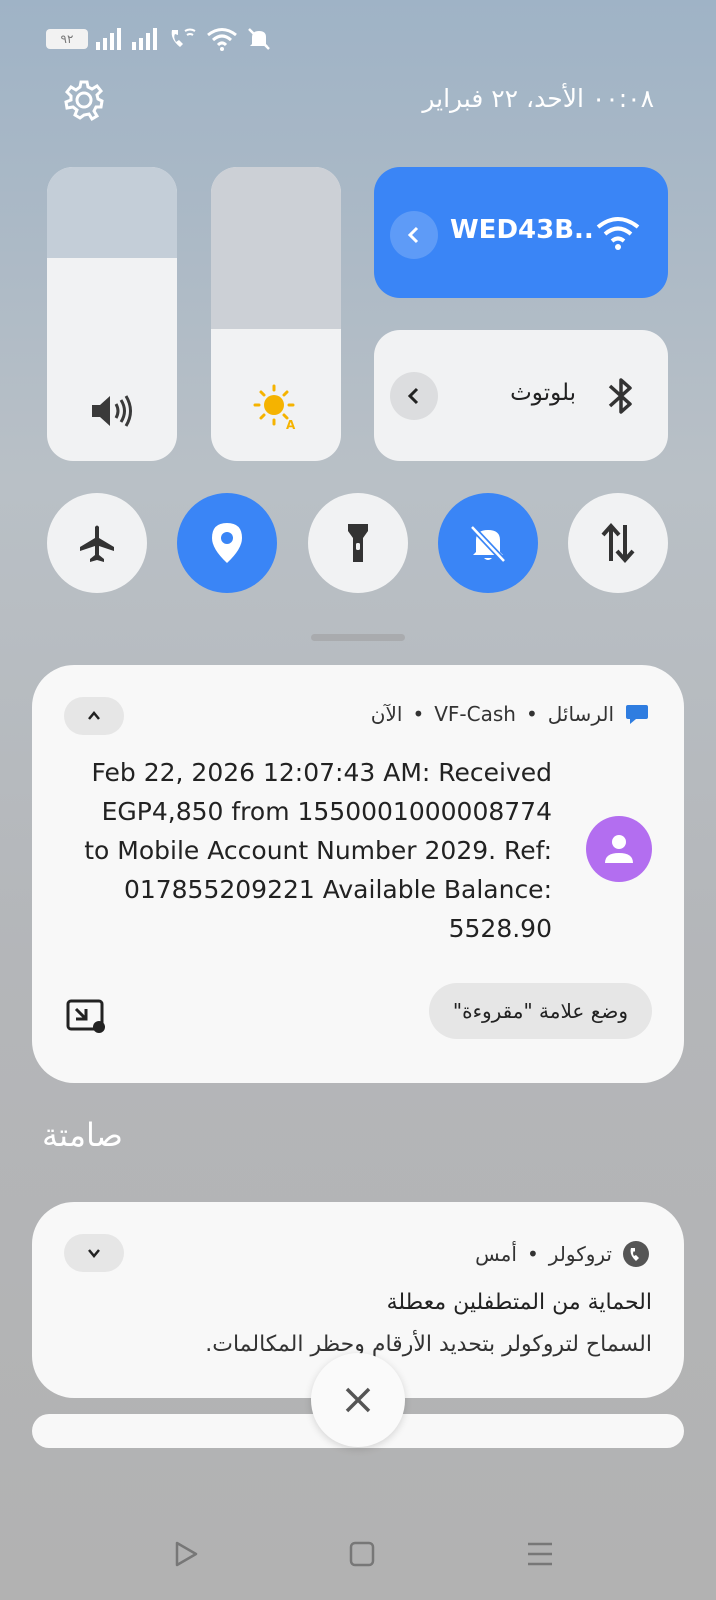  I want to click on body-line: to Mobile Account Number 2029. Ref:, so click(318, 850).